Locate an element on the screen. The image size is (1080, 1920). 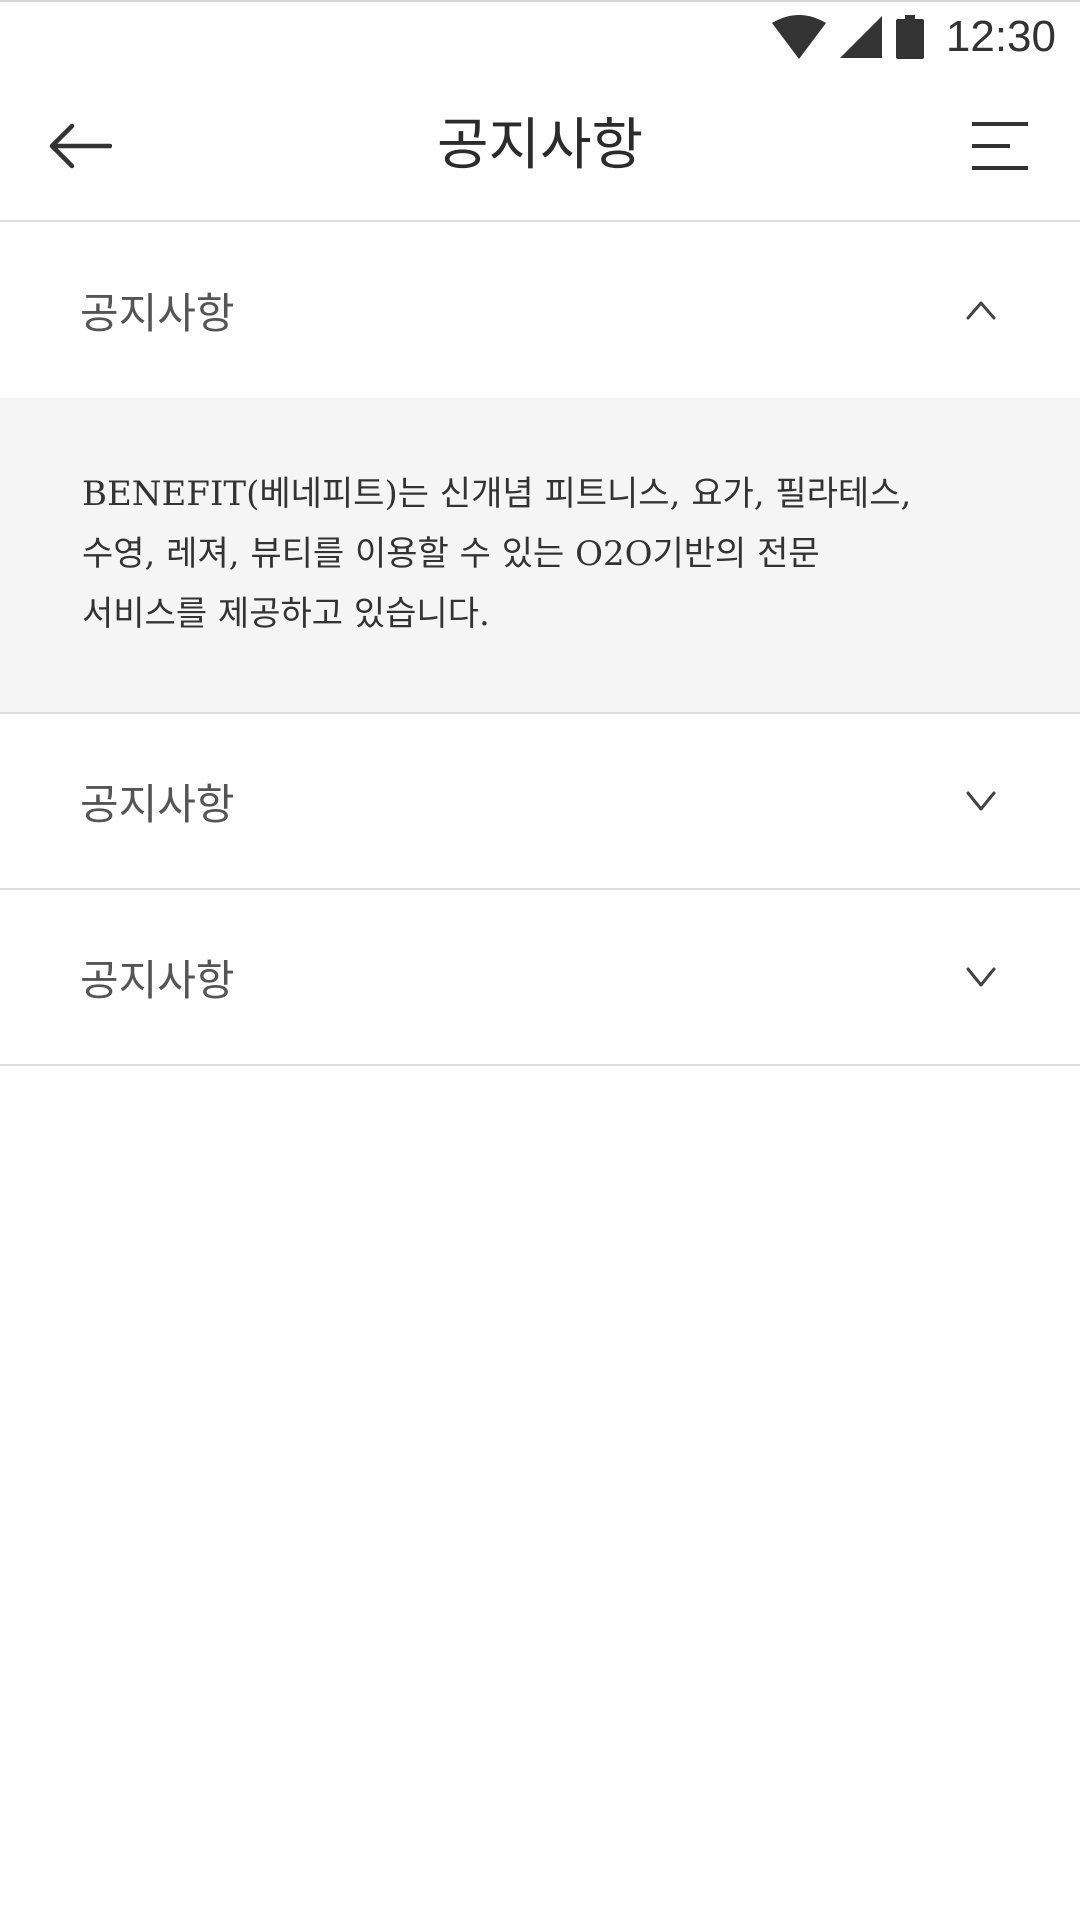
battery-icon is located at coordinates (909, 37).